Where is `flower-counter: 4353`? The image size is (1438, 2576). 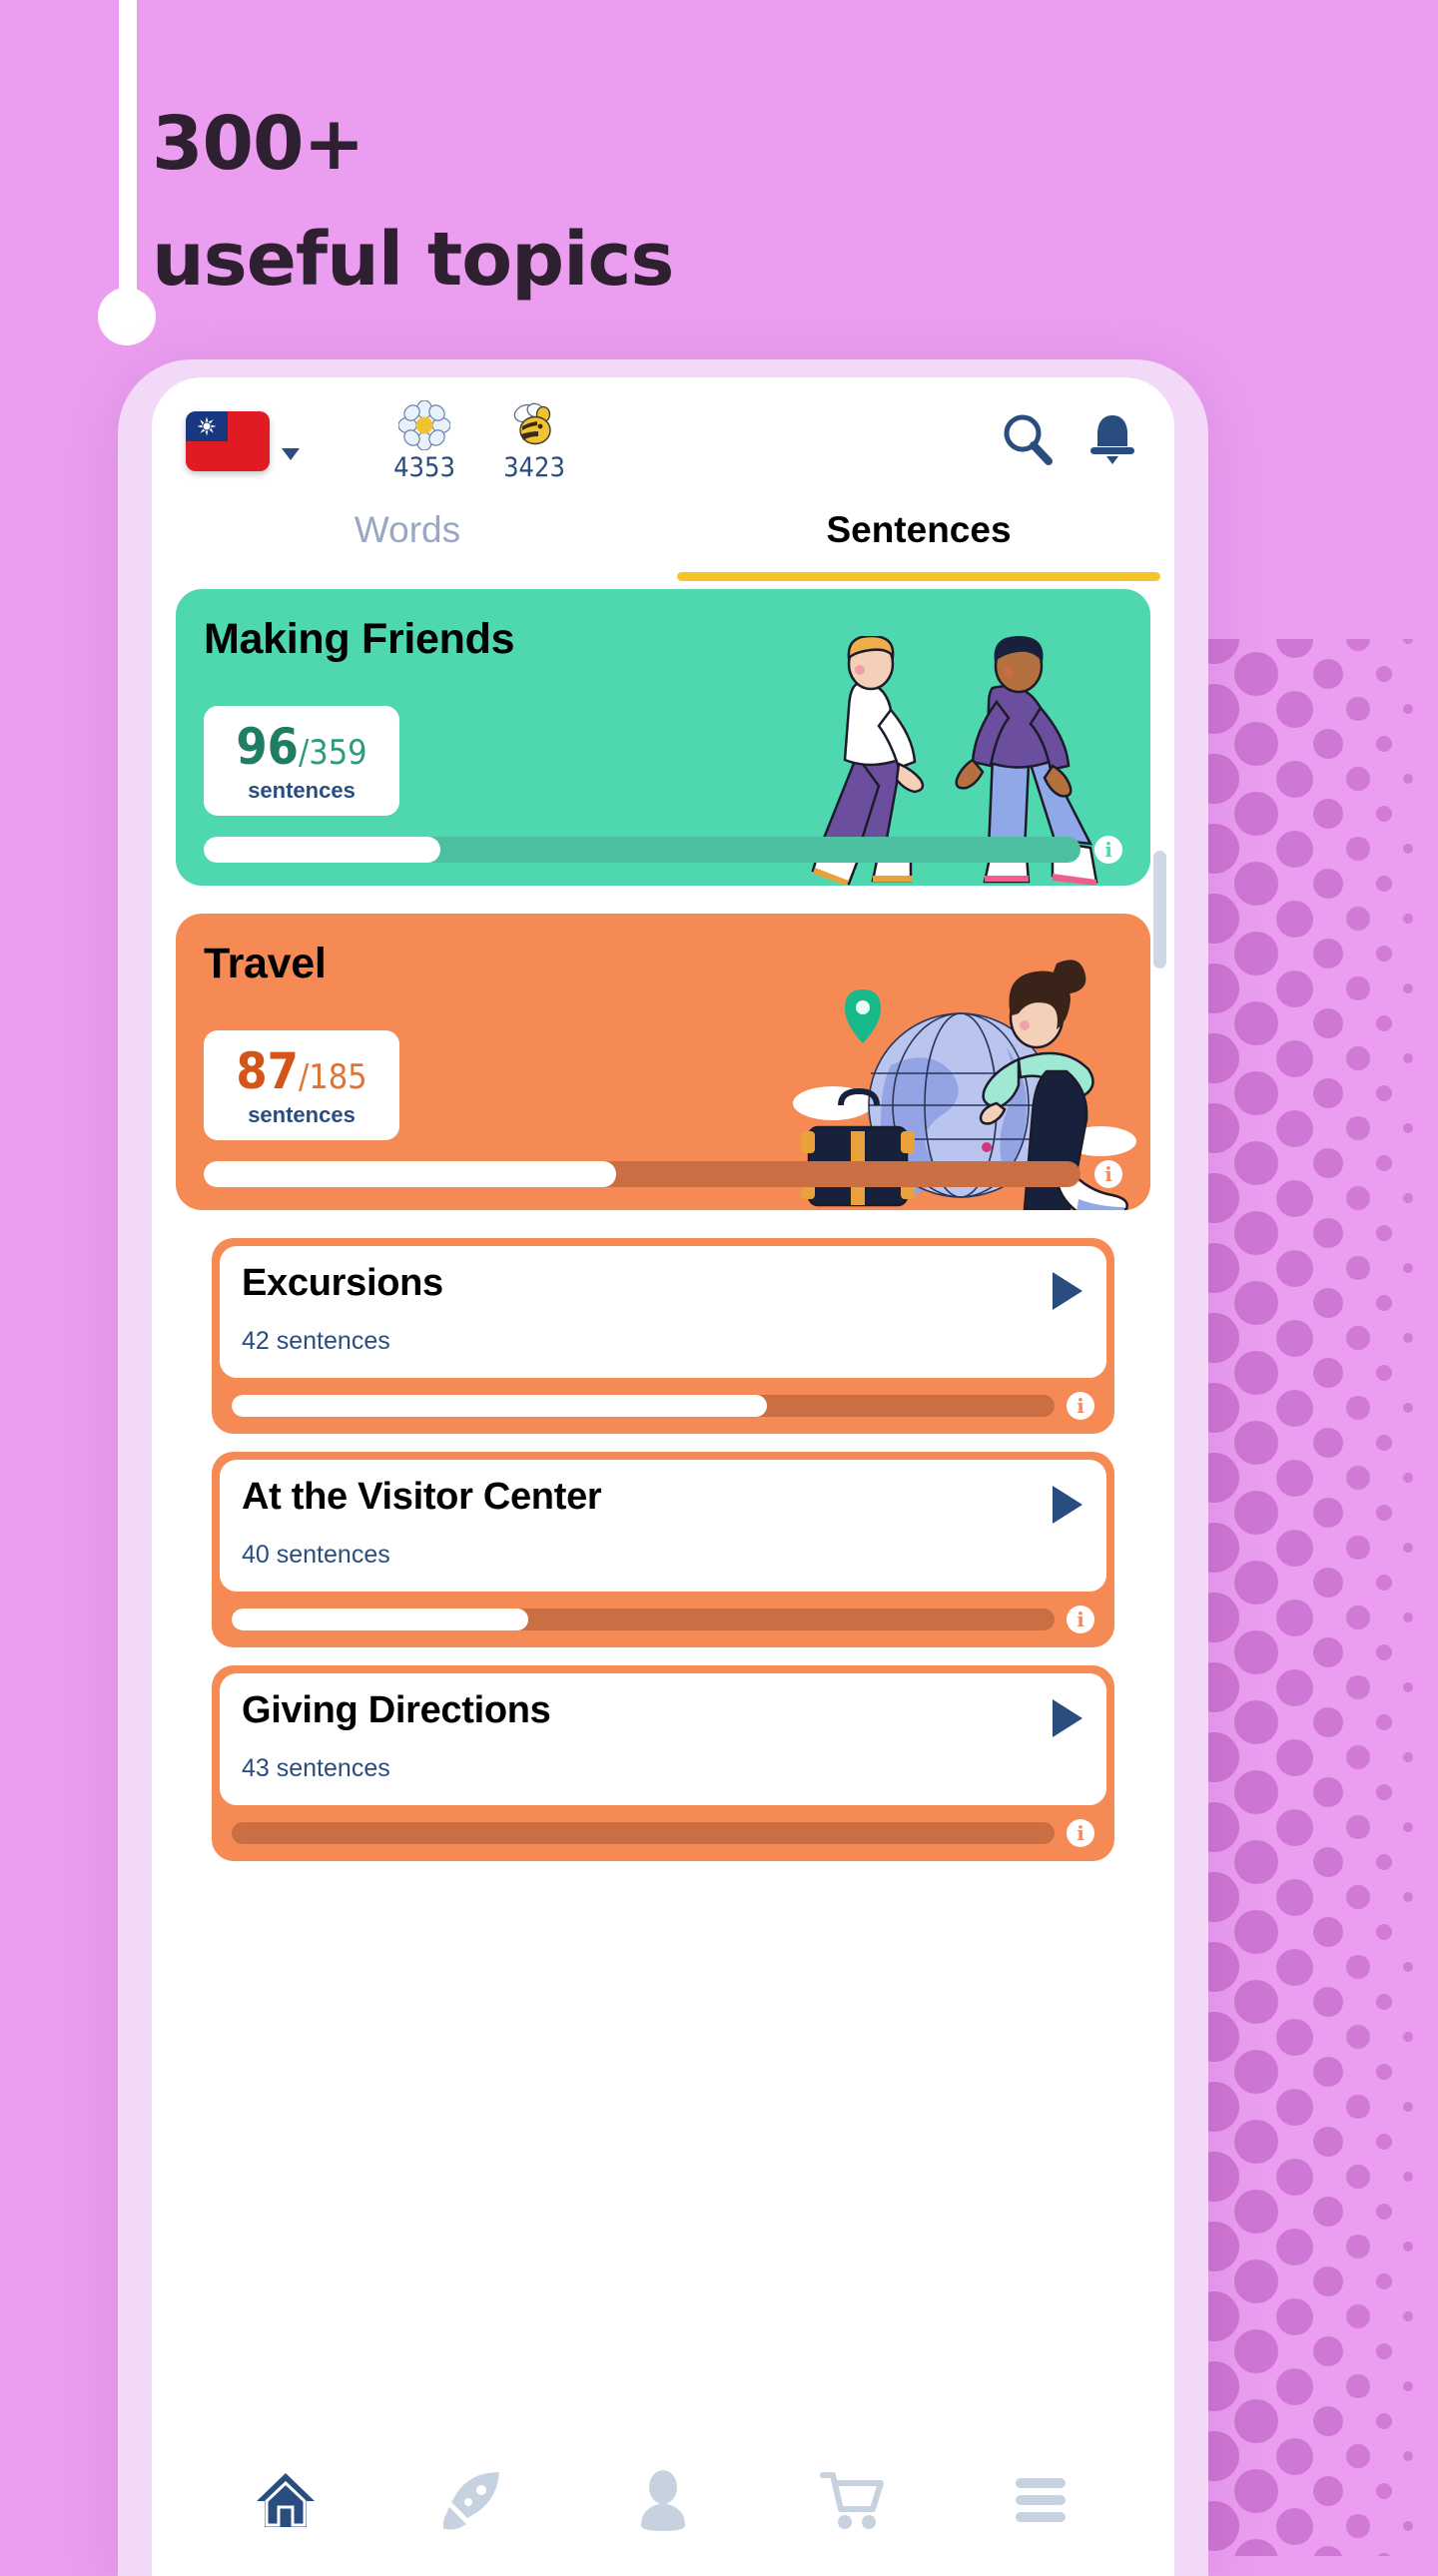
flower-counter: 4353 is located at coordinates (424, 441).